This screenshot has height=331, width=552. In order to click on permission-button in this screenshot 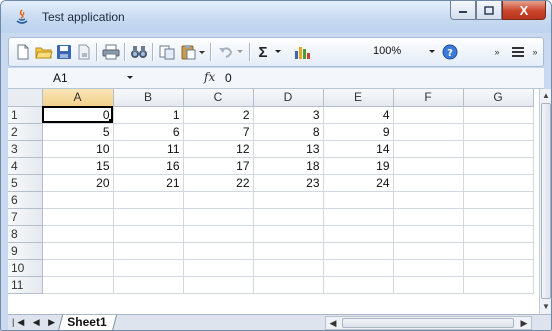, I will do `click(84, 52)`.